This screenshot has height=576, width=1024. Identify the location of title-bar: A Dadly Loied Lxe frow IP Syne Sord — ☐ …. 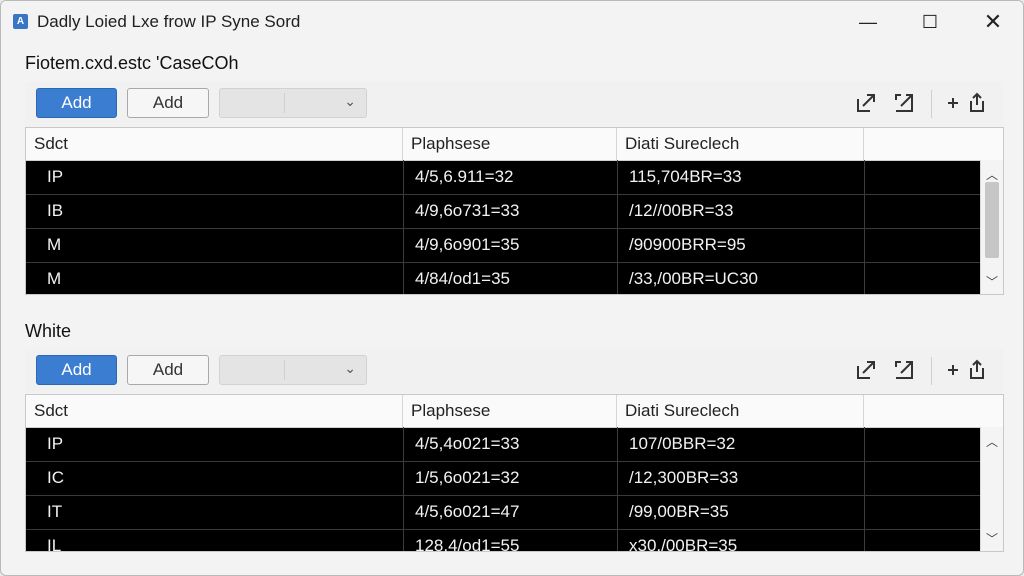
(512, 22).